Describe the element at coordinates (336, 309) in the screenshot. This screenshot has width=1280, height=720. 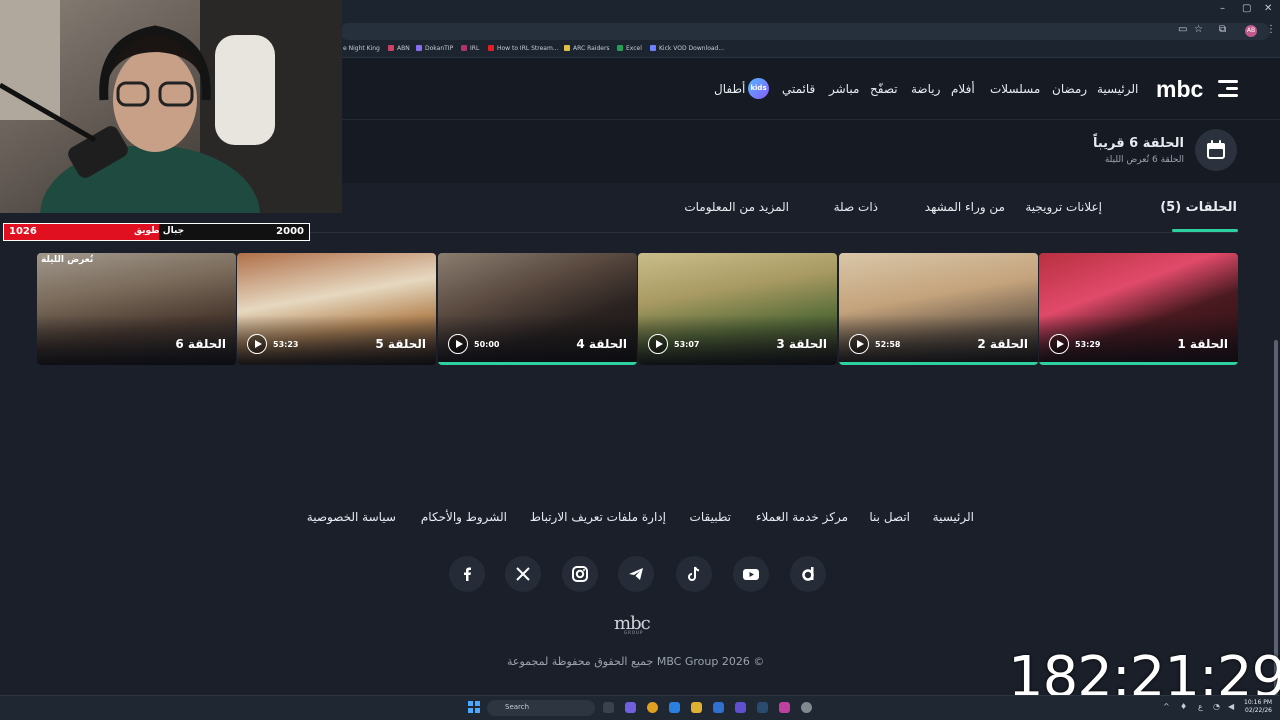
I see `episode-card-5: الحلقة 5 53:23` at that location.